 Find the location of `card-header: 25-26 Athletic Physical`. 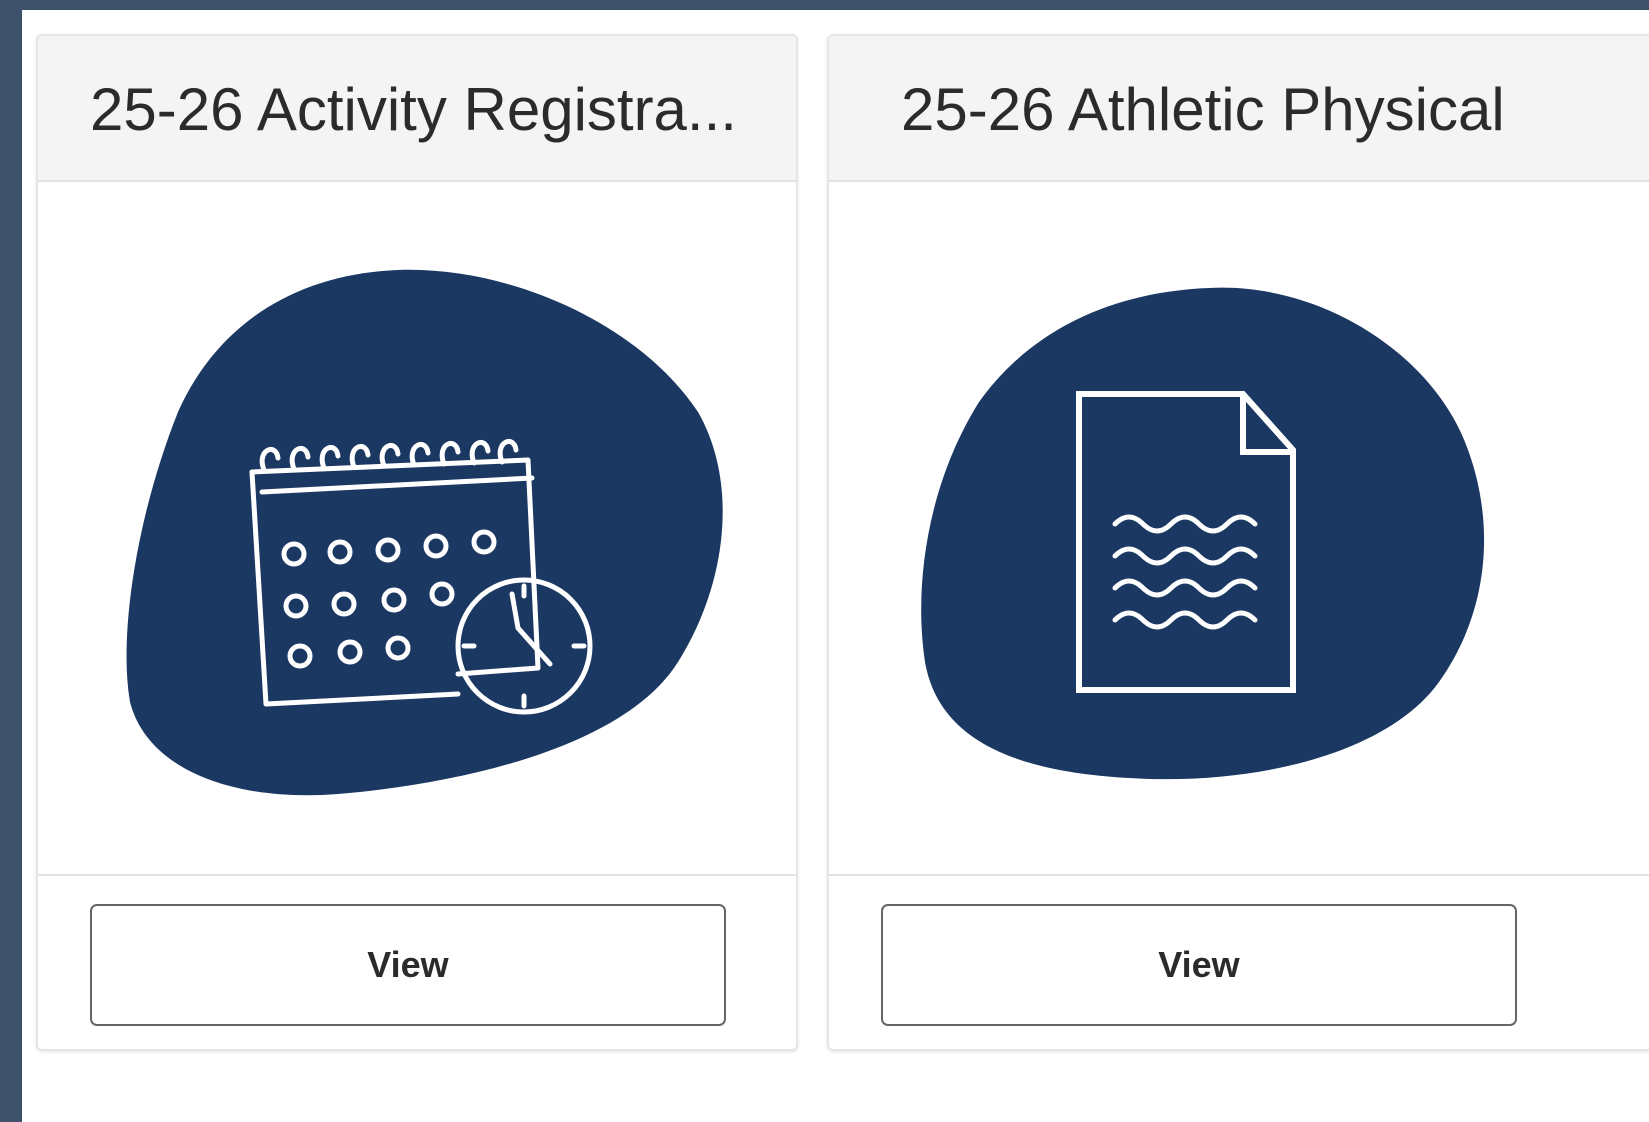

card-header: 25-26 Athletic Physical is located at coordinates (1239, 109).